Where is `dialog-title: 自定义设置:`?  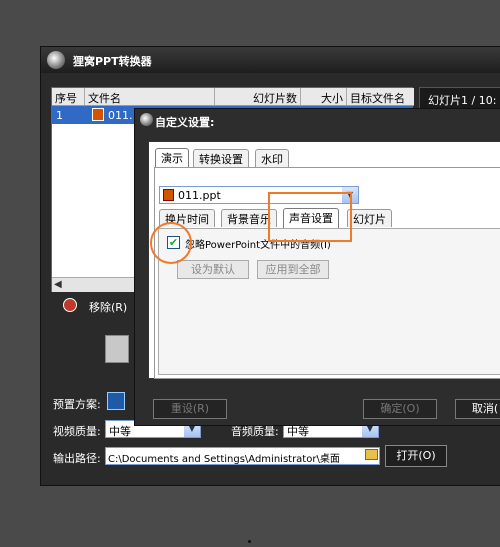
dialog-title: 自定义设置: is located at coordinates (185, 122).